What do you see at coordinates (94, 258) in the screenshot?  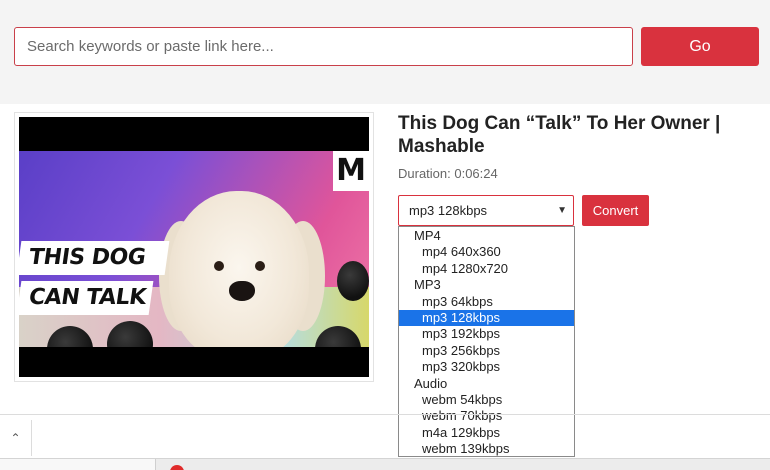 I see `thumbnail-banner-line1: THIS DOG` at bounding box center [94, 258].